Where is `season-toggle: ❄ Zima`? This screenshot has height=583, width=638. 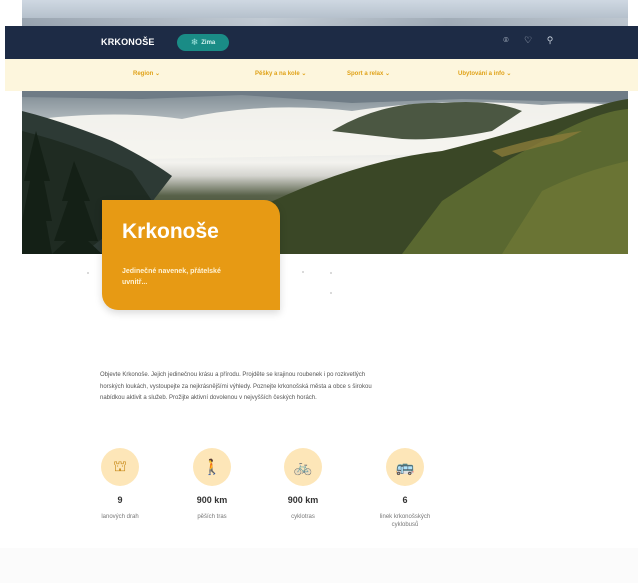 season-toggle: ❄ Zima is located at coordinates (203, 42).